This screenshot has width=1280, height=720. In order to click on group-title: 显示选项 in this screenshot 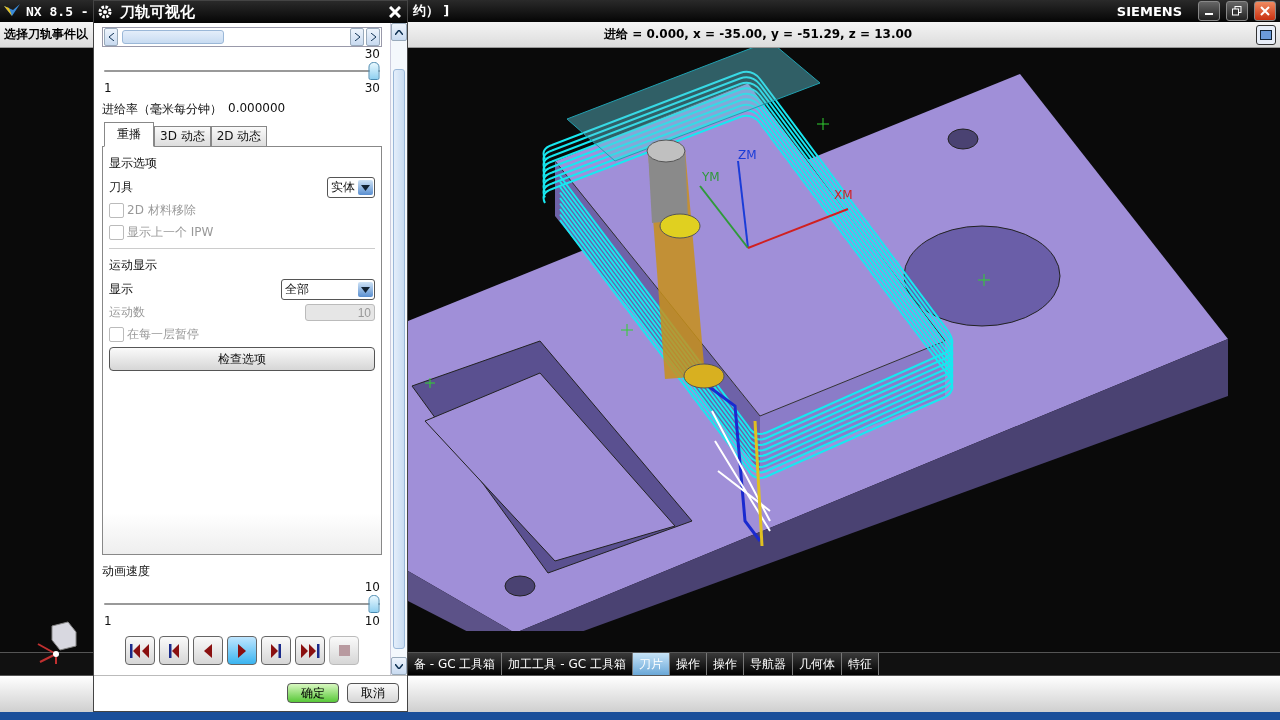, I will do `click(133, 163)`.